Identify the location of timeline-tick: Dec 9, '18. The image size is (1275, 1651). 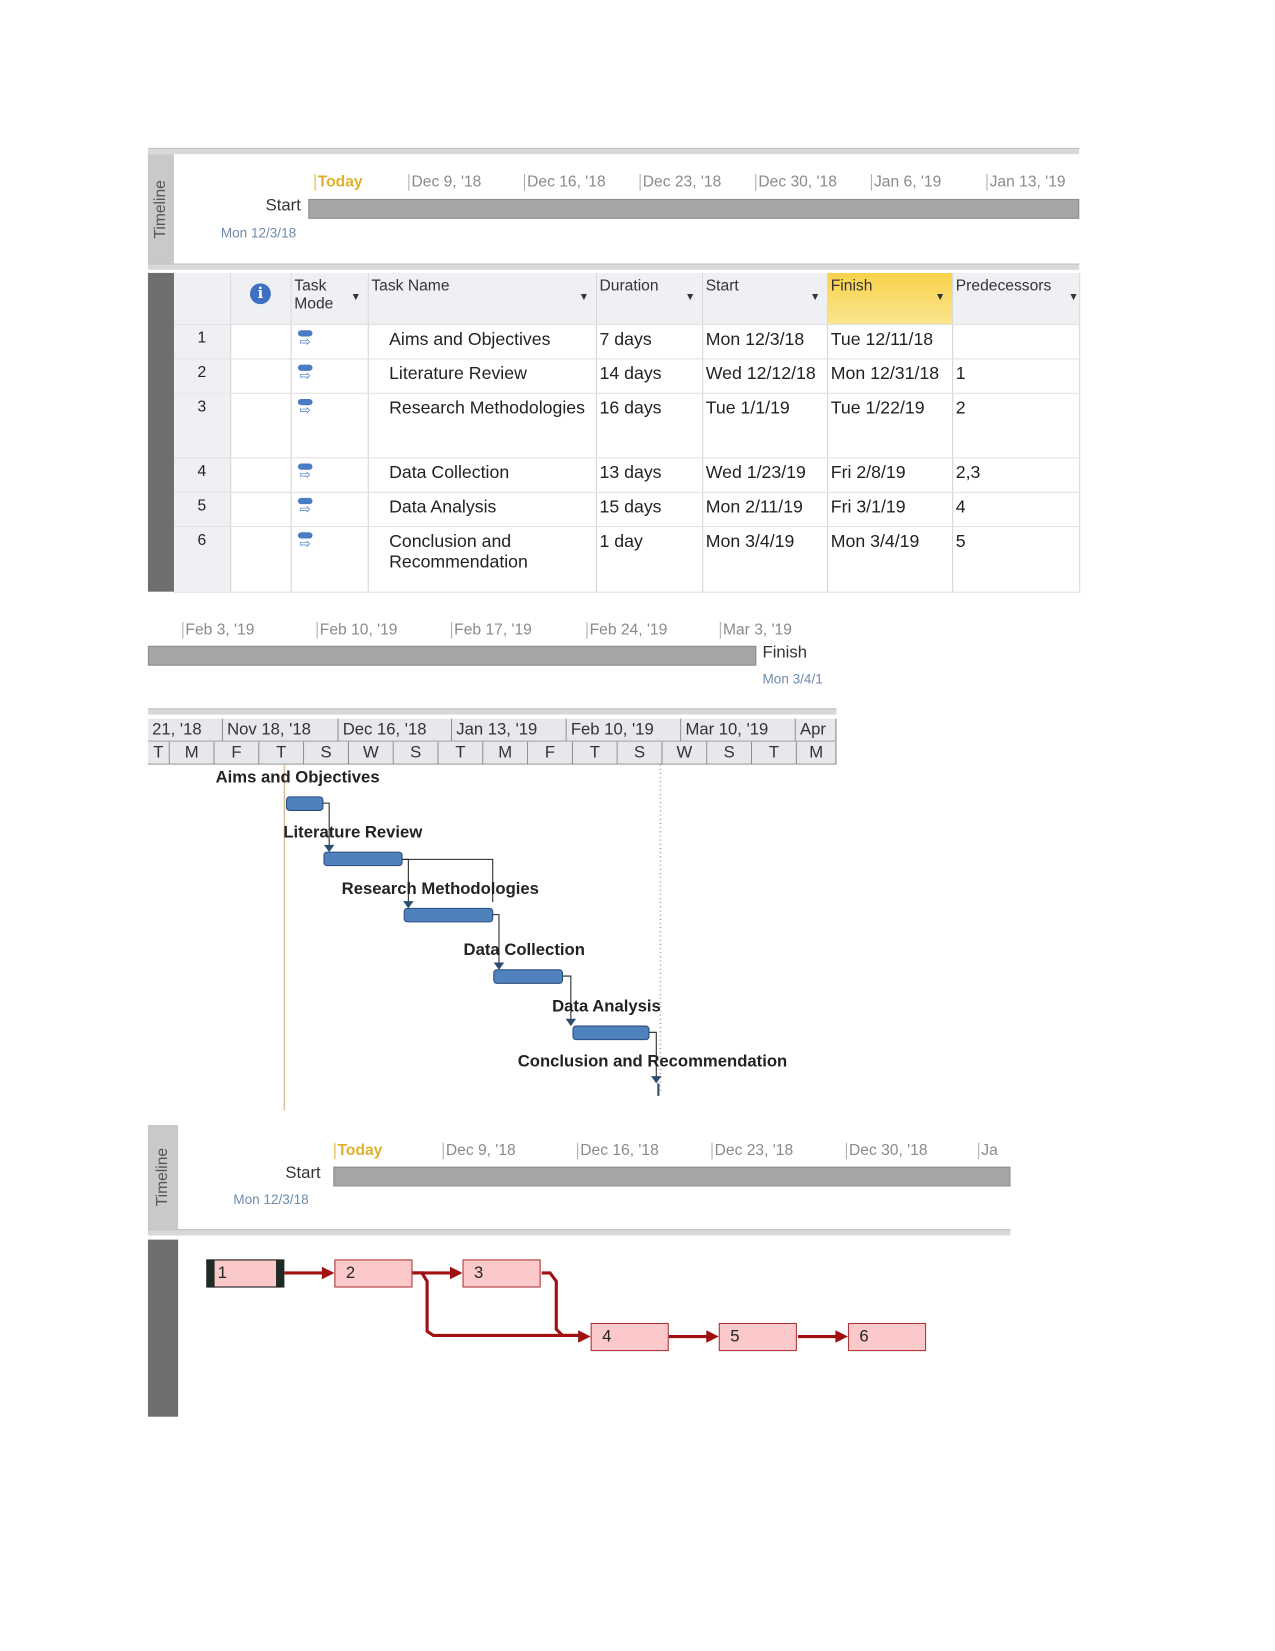
(479, 1151).